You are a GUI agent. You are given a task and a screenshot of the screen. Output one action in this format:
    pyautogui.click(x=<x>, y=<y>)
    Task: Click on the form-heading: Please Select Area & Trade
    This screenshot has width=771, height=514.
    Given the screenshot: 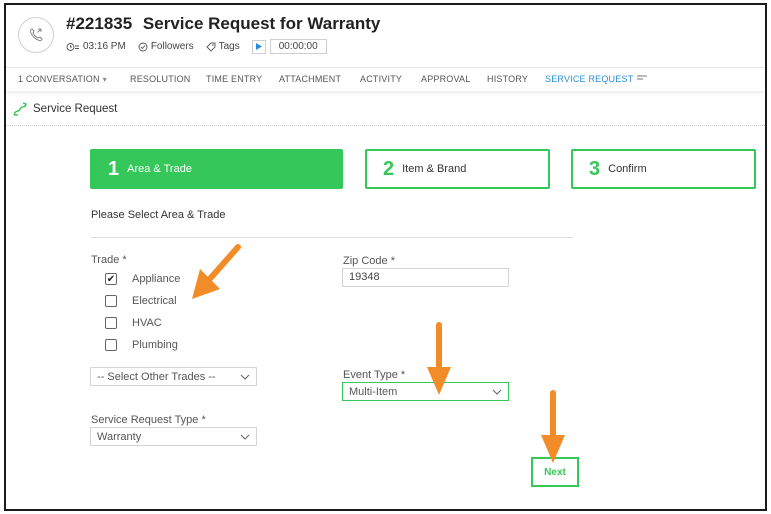 What is the action you would take?
    pyautogui.click(x=158, y=215)
    